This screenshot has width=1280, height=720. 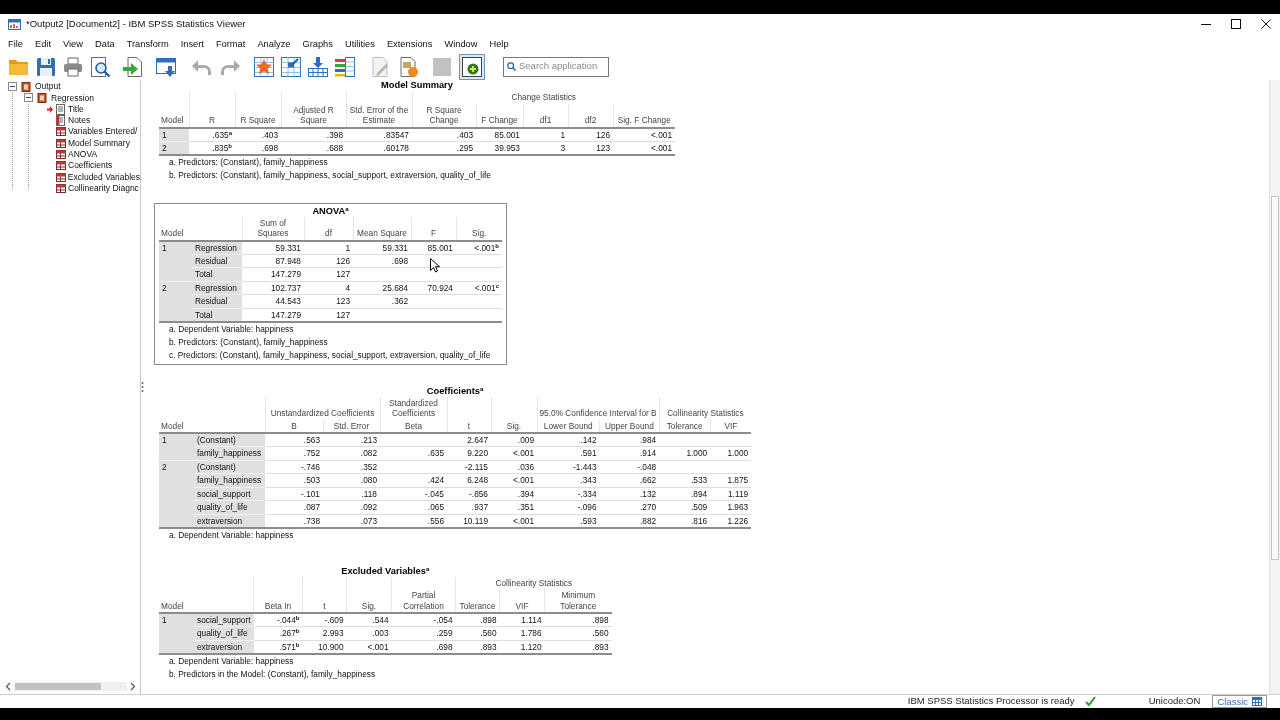 I want to click on menu-item: Graphs, so click(x=317, y=43).